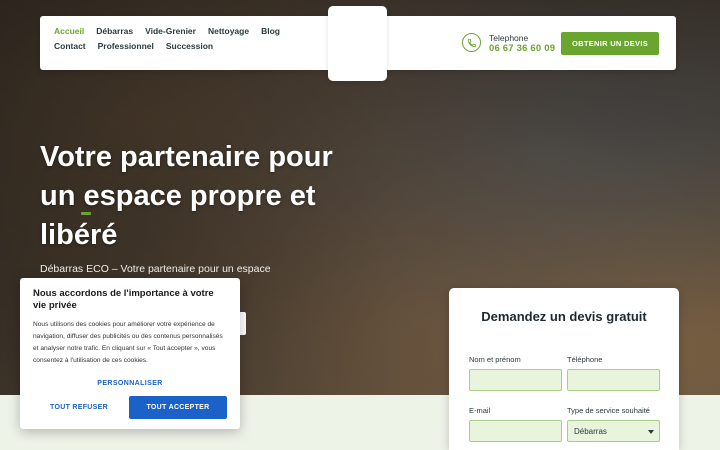 Image resolution: width=720 pixels, height=450 pixels. Describe the element at coordinates (509, 38) in the screenshot. I see `phone-label: Telephone` at that location.